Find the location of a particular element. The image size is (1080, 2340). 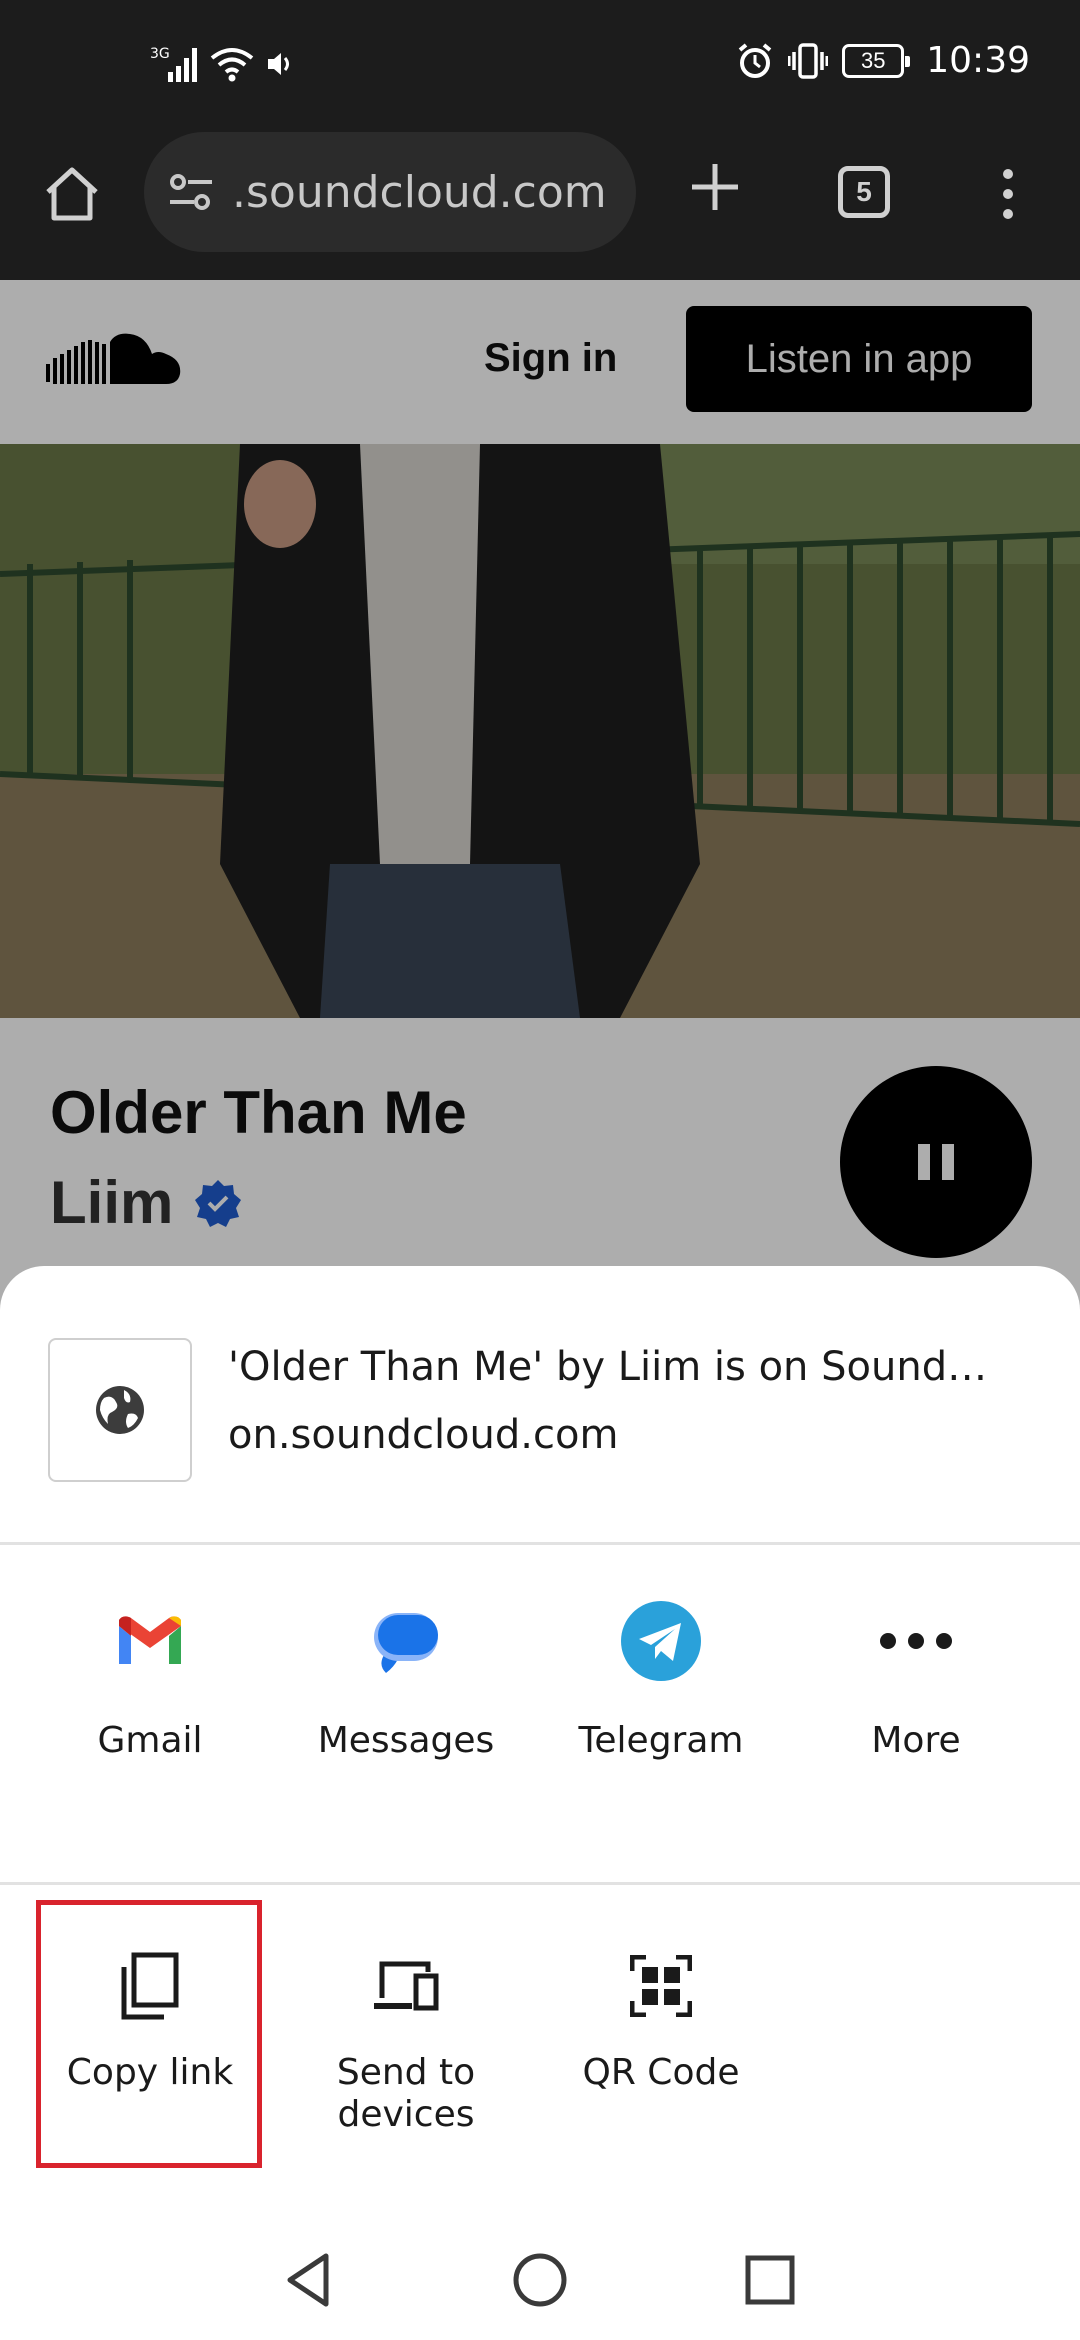

clock: 10:39 is located at coordinates (978, 60).